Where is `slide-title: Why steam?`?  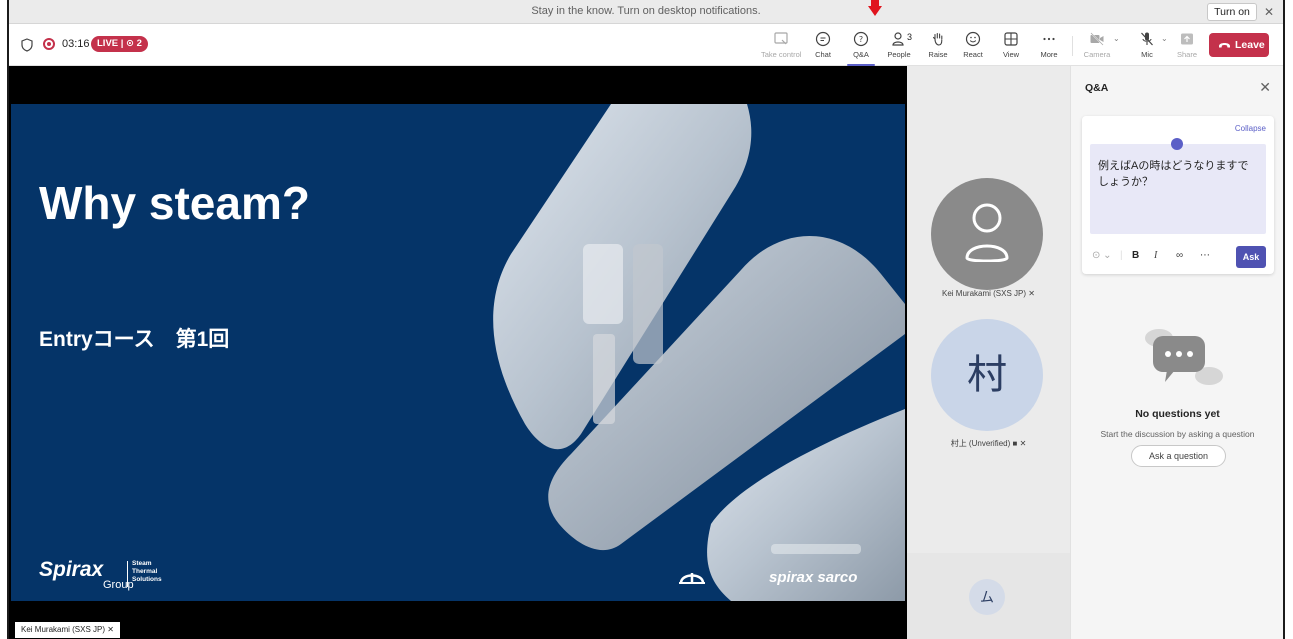 slide-title: Why steam? is located at coordinates (174, 203).